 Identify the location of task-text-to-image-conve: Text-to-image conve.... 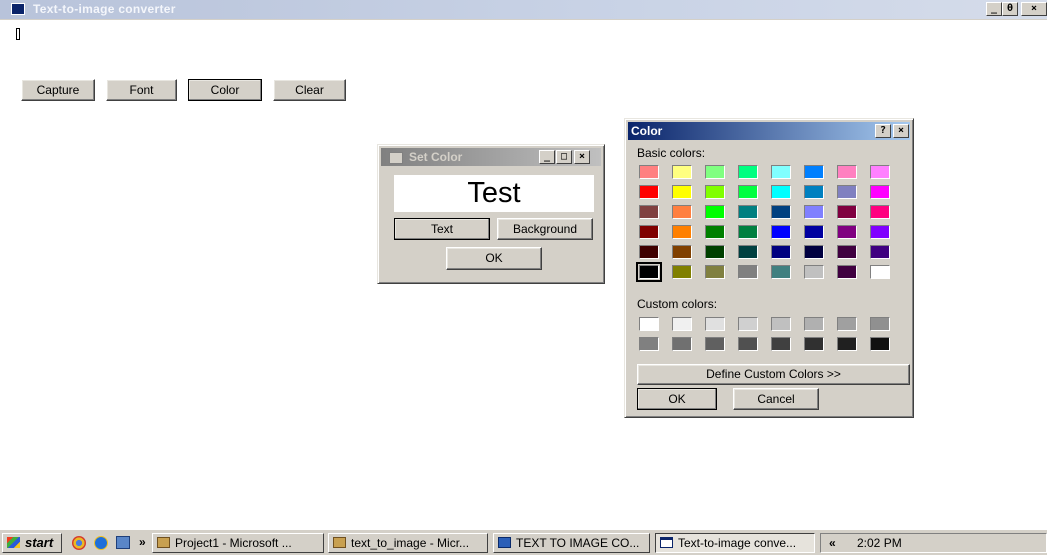
(735, 543).